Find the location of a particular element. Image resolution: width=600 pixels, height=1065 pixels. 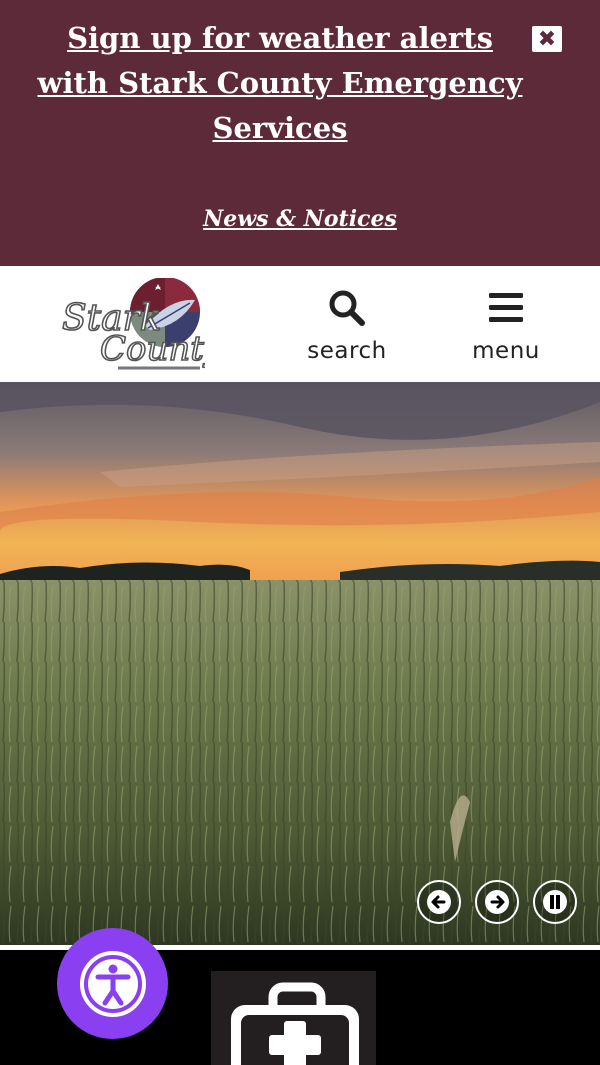

next-slide-button is located at coordinates (497, 902).